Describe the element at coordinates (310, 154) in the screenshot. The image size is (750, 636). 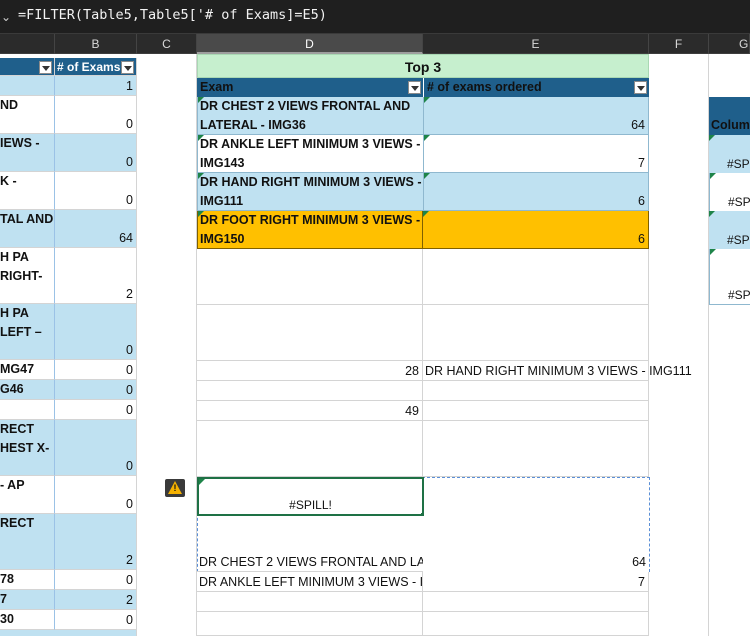
I see `top3-row-exam: DR ANKLE LEFT MINIMUM 3 VIEWS - IMG143` at that location.